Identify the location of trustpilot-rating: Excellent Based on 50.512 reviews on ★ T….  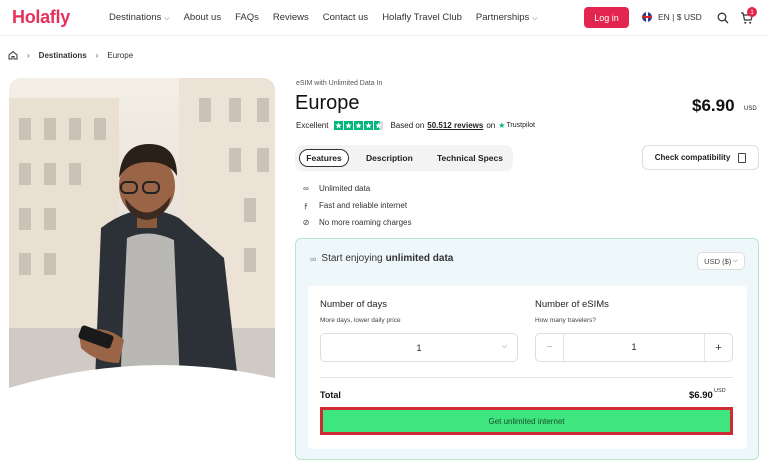
(415, 125).